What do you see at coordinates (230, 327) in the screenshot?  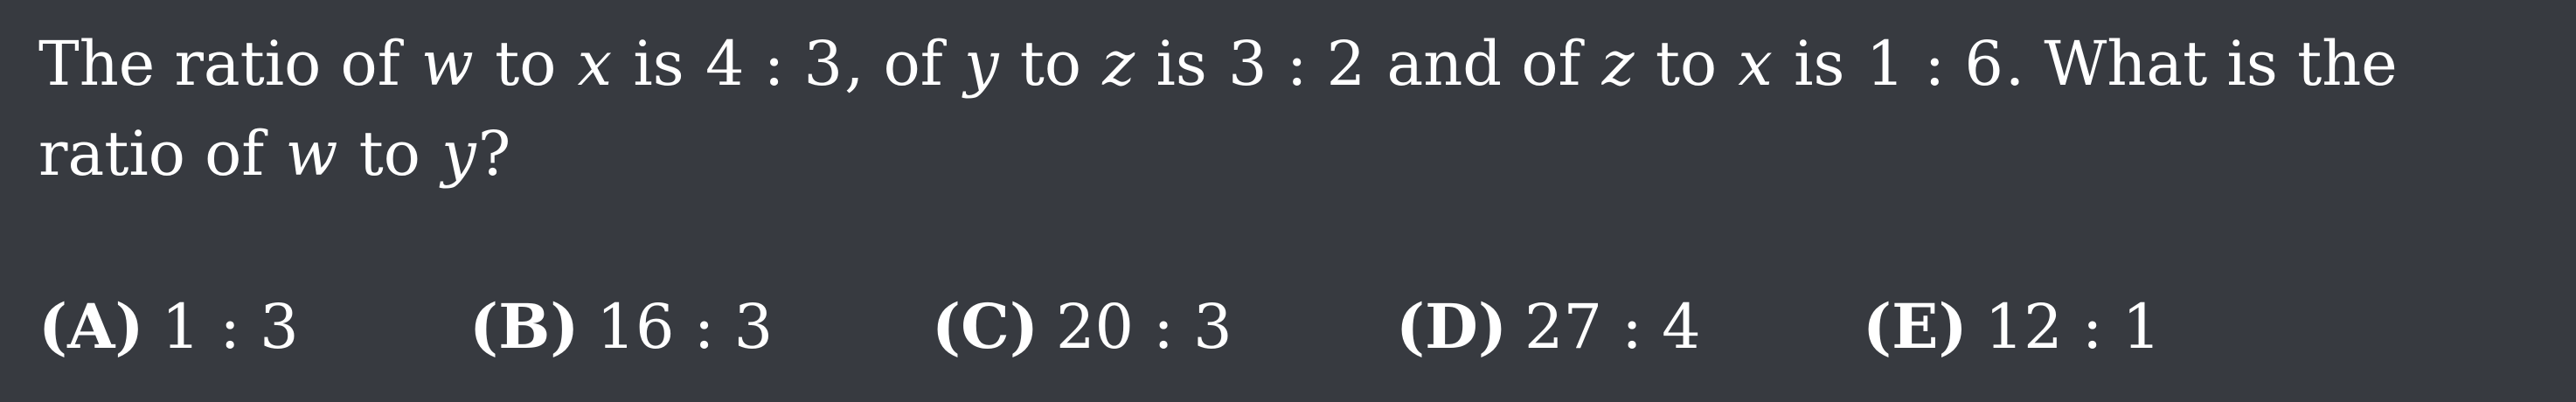 I see `choice-value: 1 : 3` at bounding box center [230, 327].